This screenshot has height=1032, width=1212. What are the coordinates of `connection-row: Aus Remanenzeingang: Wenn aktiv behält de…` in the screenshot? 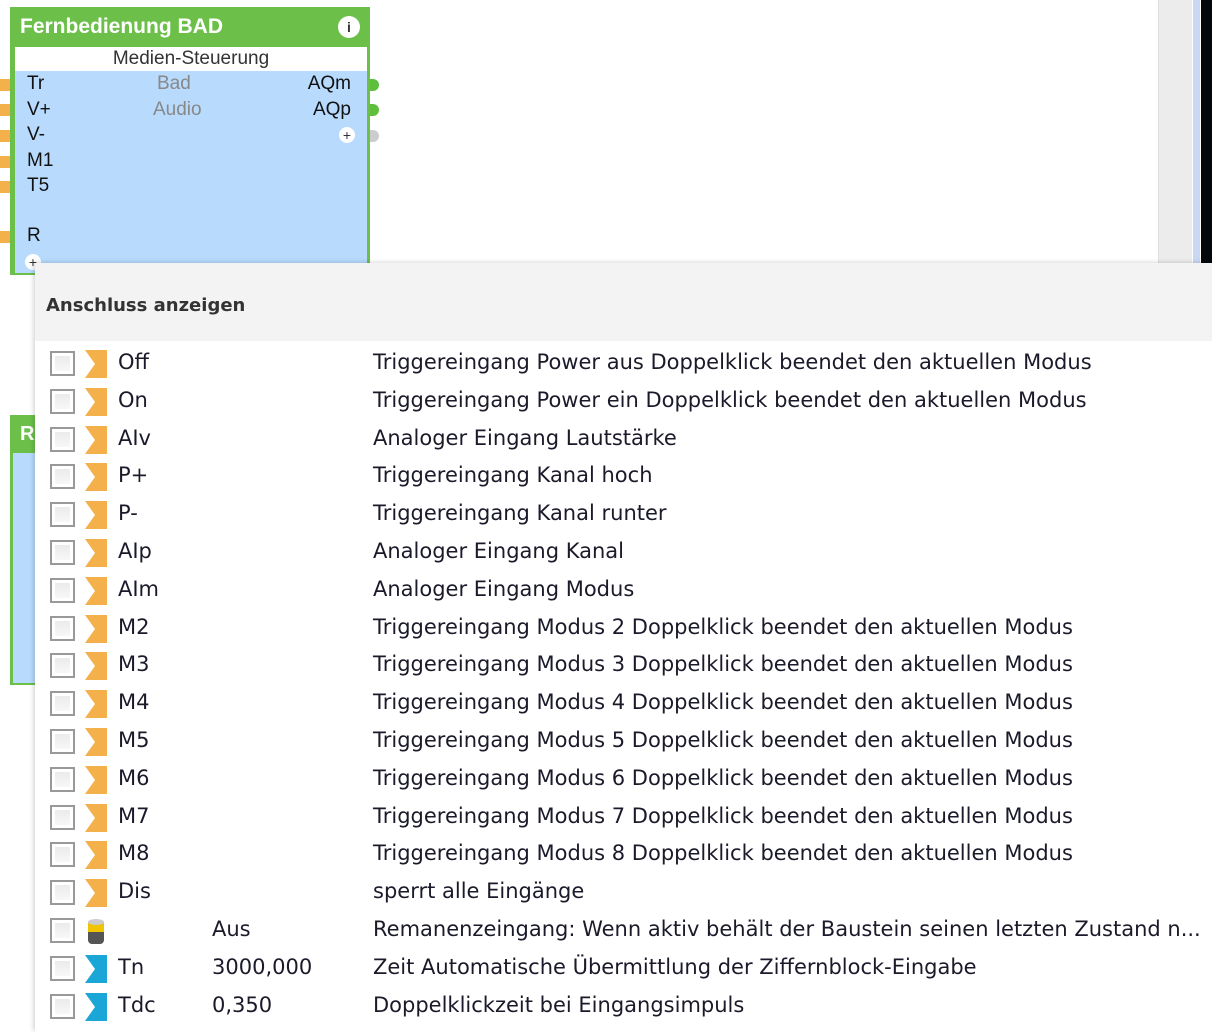 It's located at (623, 931).